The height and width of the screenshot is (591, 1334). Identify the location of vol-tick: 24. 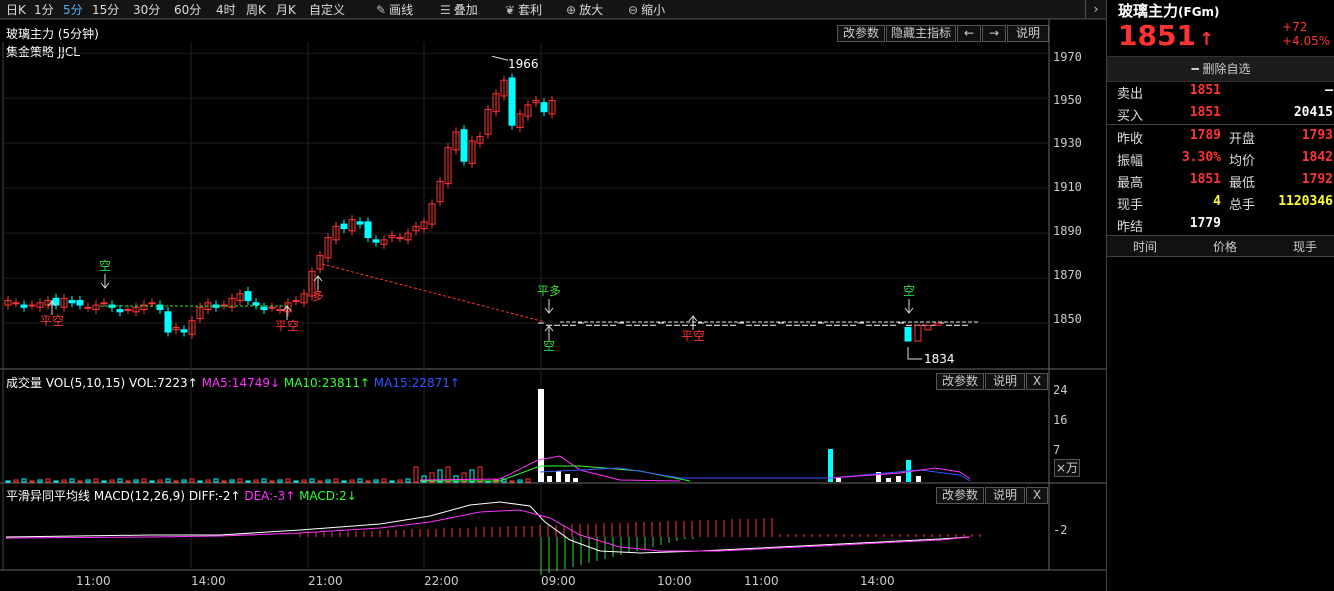
(1060, 390).